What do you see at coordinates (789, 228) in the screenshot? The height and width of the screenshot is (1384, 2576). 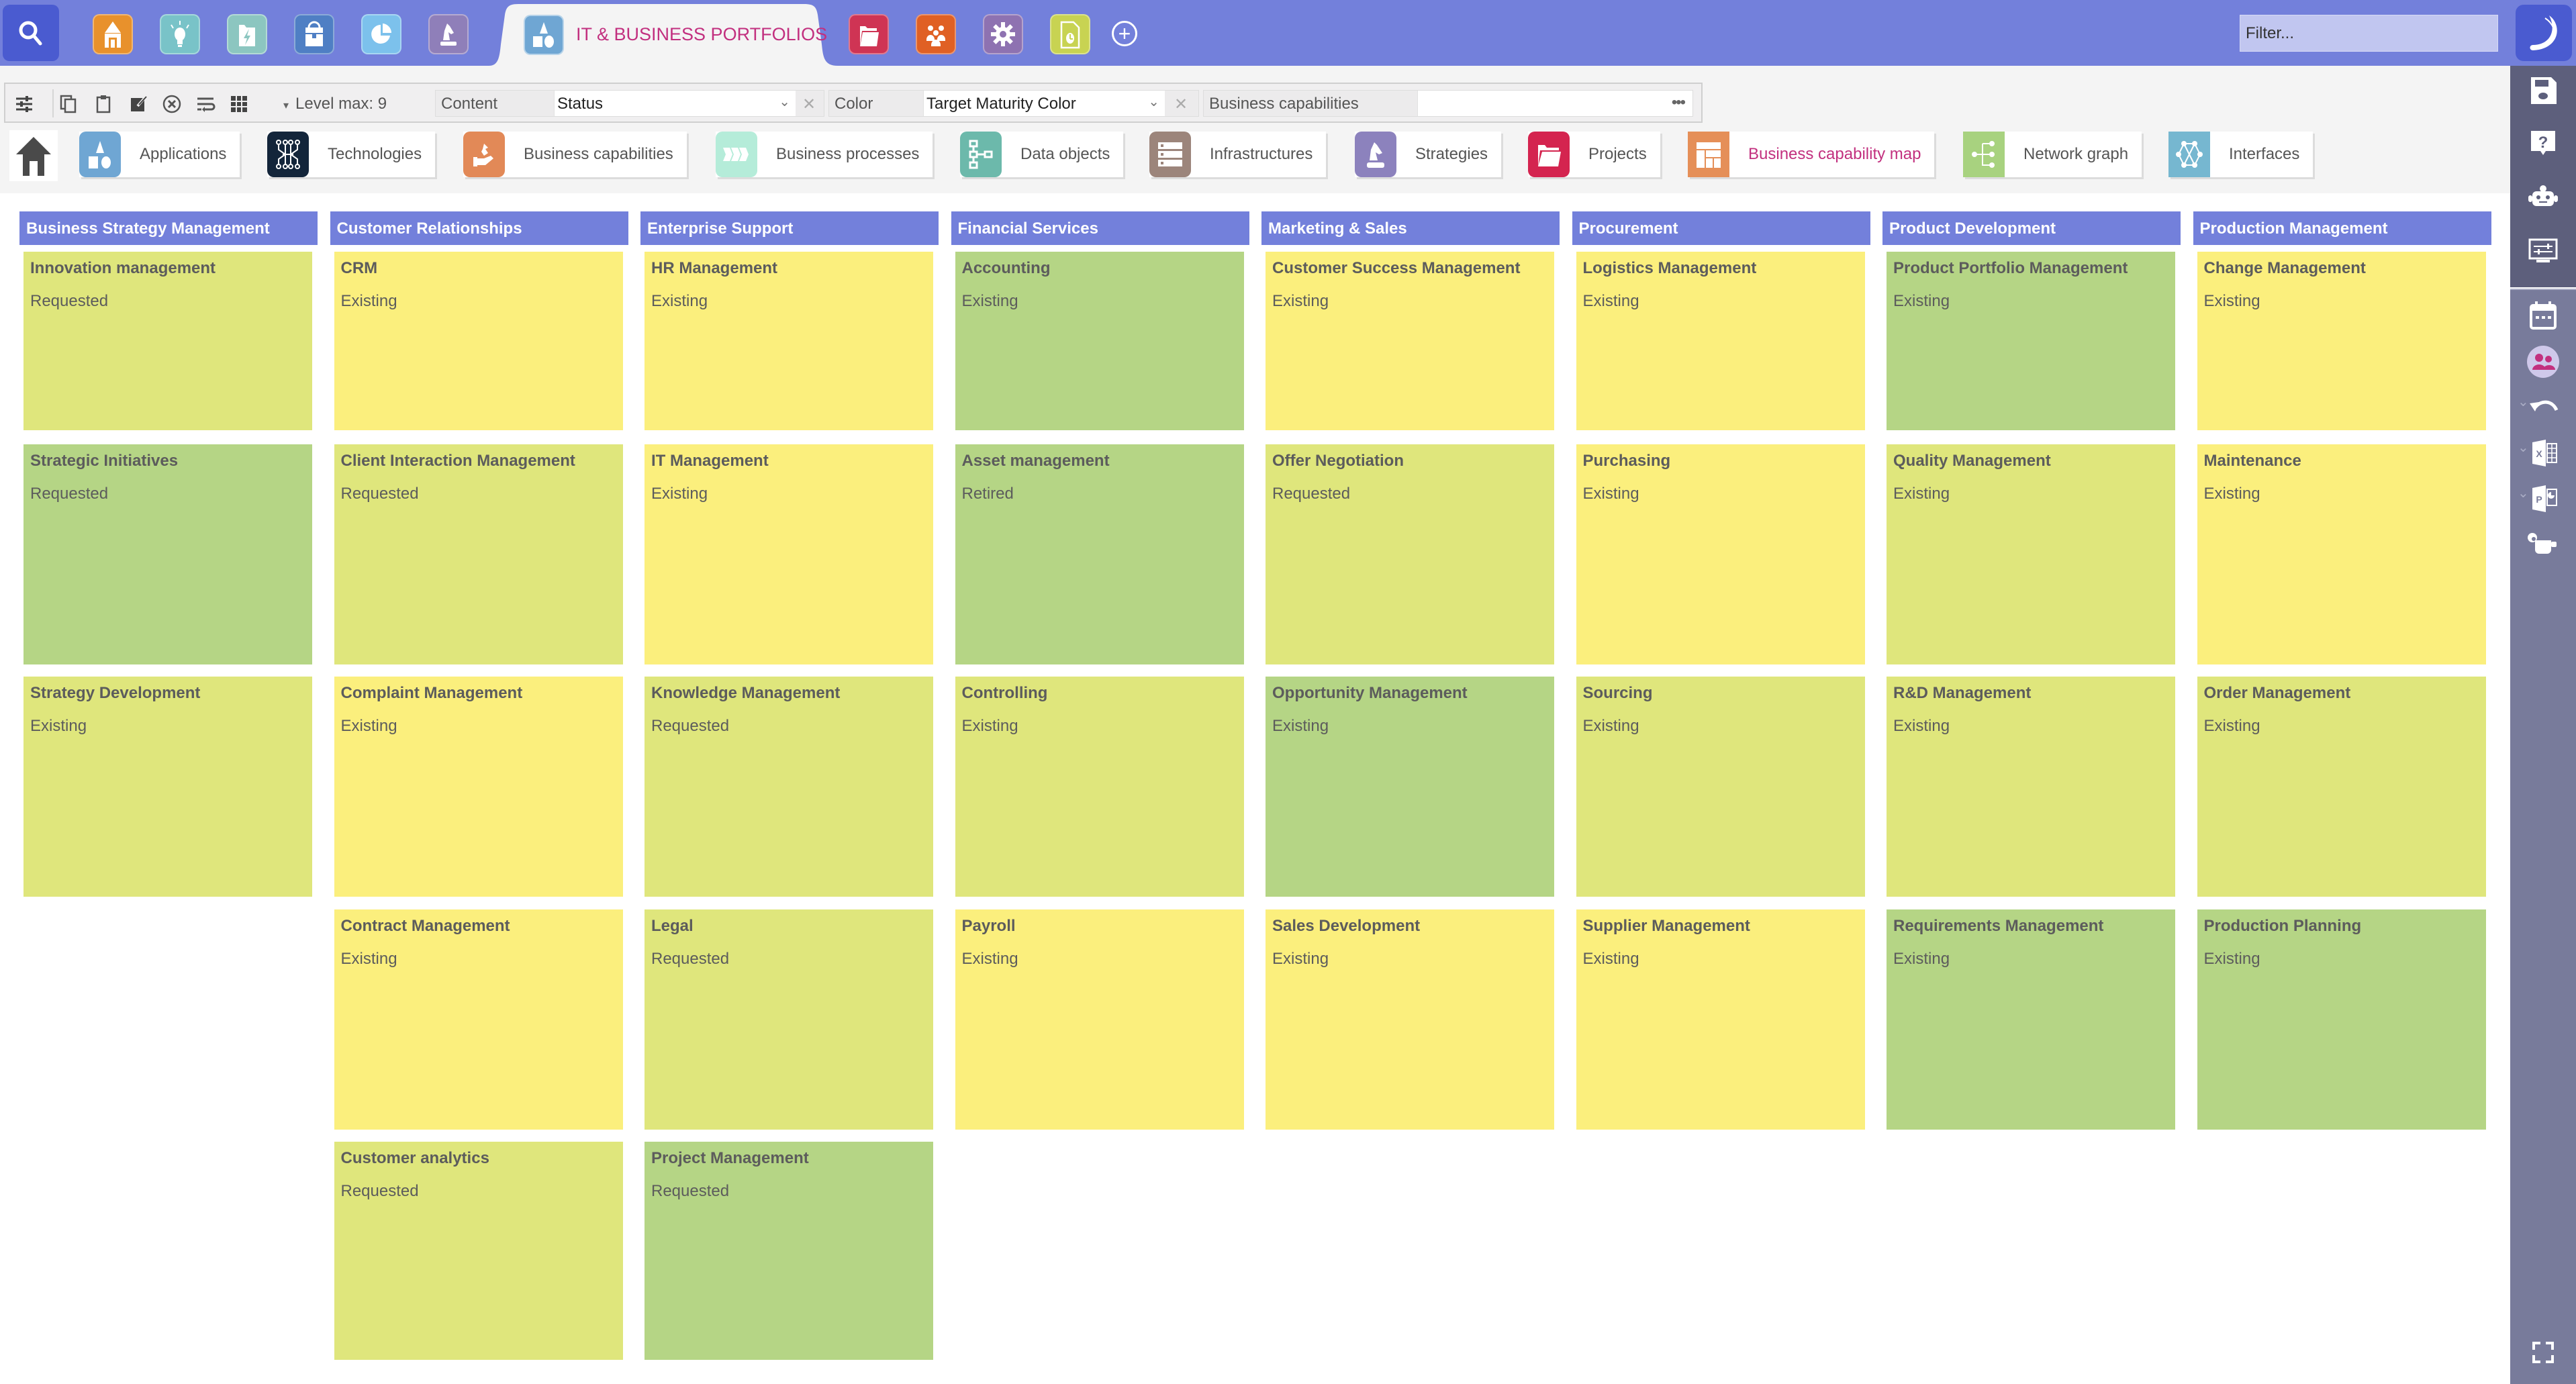 I see `capability-group-header: Enterprise Support` at bounding box center [789, 228].